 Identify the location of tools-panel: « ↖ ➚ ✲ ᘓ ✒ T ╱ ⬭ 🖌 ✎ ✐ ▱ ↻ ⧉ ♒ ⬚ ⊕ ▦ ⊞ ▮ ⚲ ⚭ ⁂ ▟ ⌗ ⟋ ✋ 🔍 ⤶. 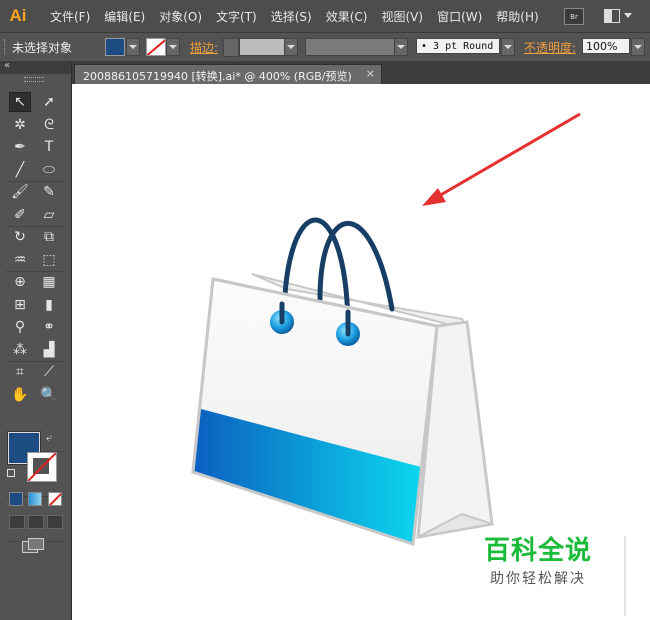
(36, 340).